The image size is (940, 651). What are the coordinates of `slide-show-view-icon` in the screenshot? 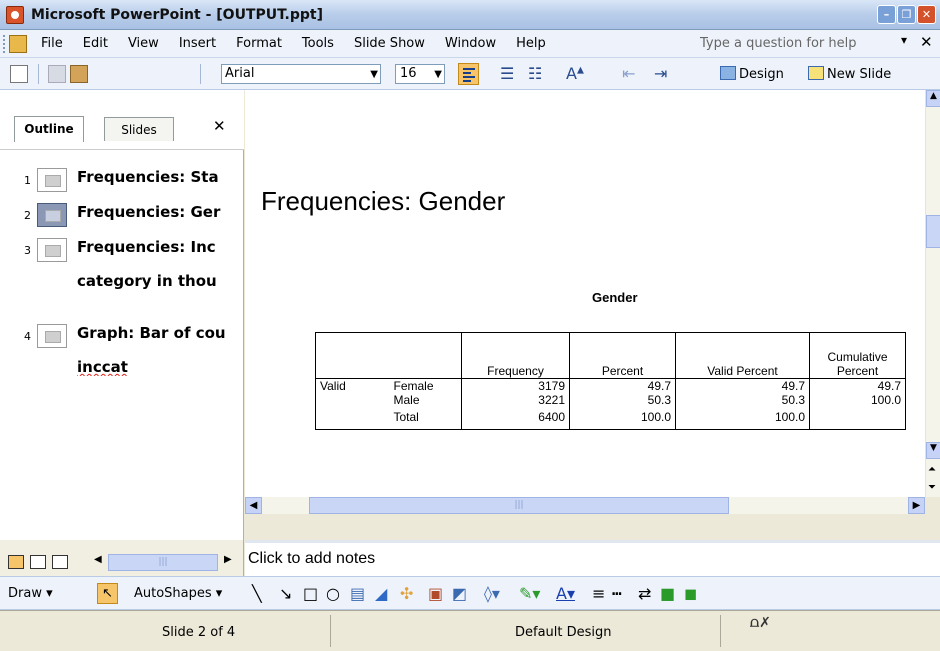 It's located at (60, 562).